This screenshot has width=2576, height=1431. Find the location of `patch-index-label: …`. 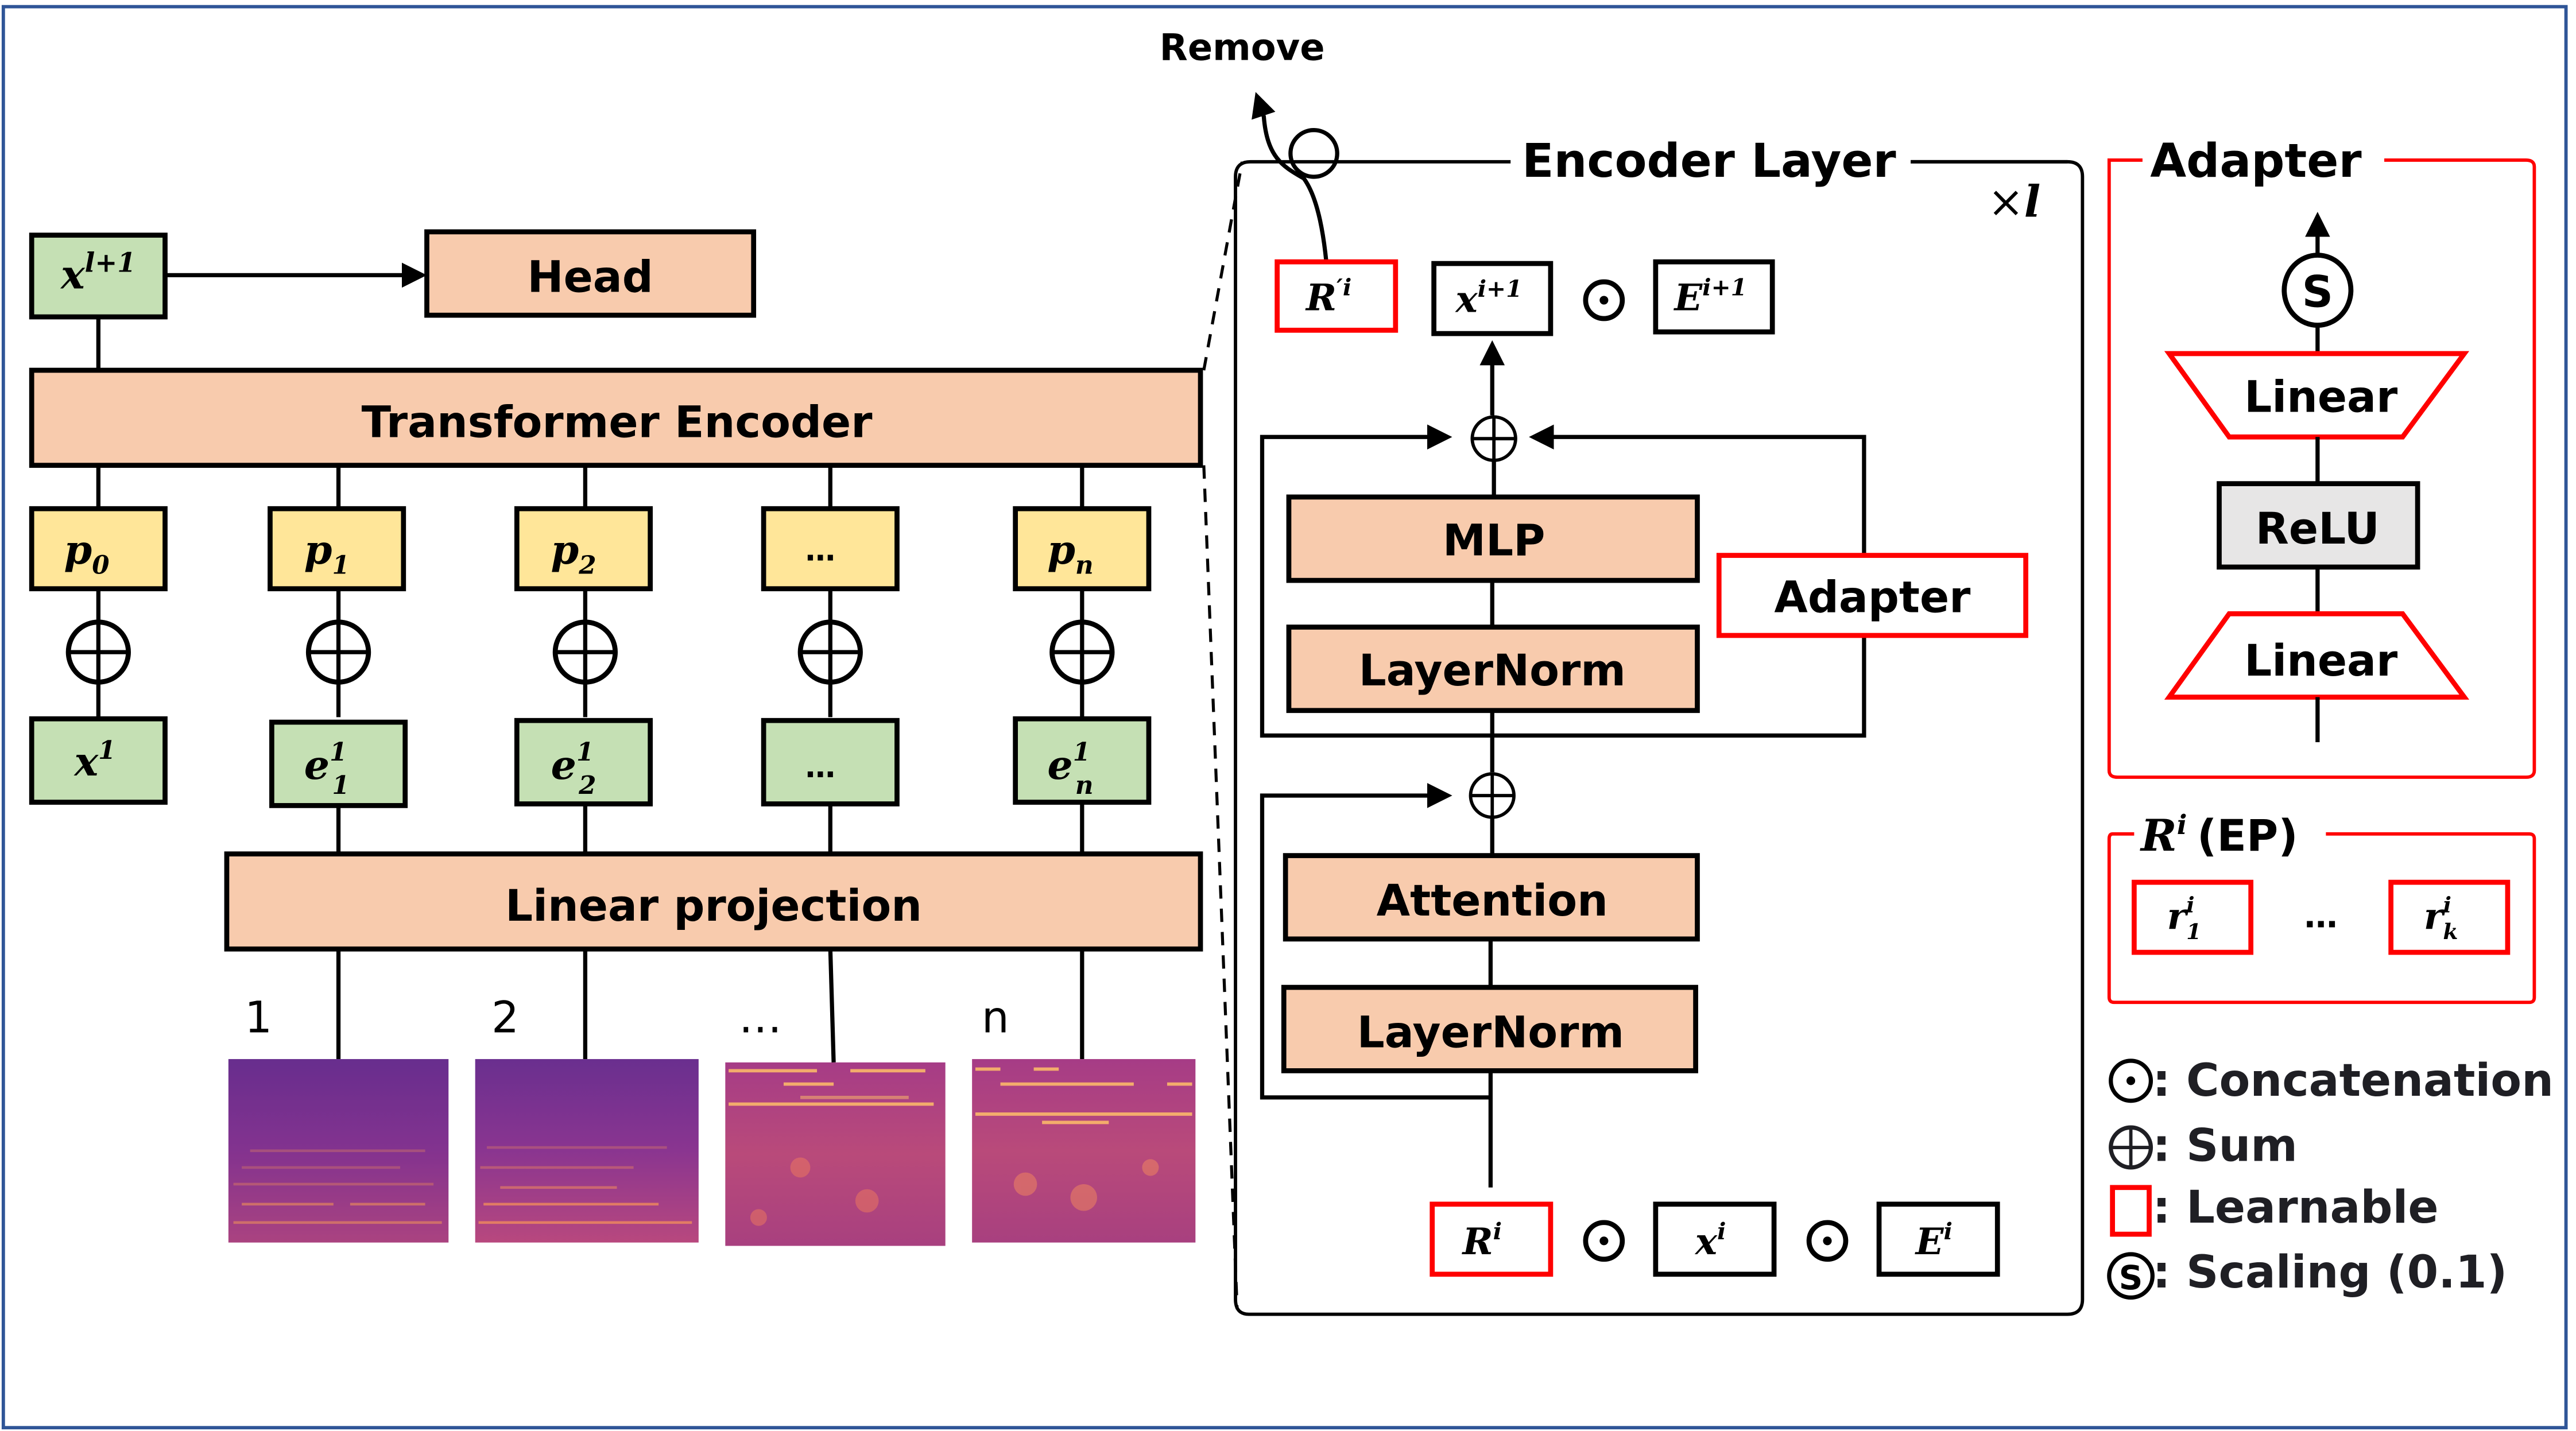

patch-index-label: … is located at coordinates (761, 1018).